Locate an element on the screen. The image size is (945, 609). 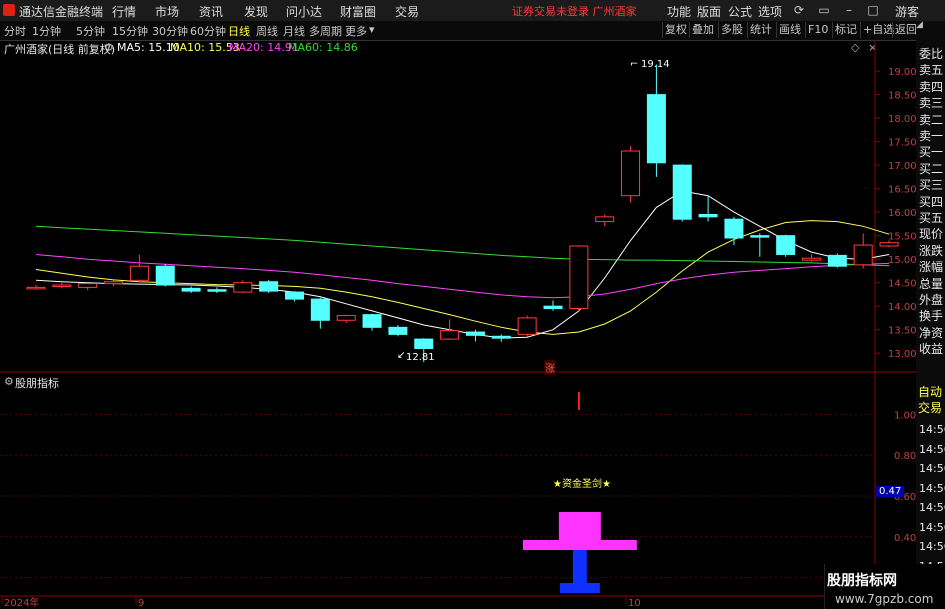
max-price-label: 19.14 is located at coordinates (655, 64).